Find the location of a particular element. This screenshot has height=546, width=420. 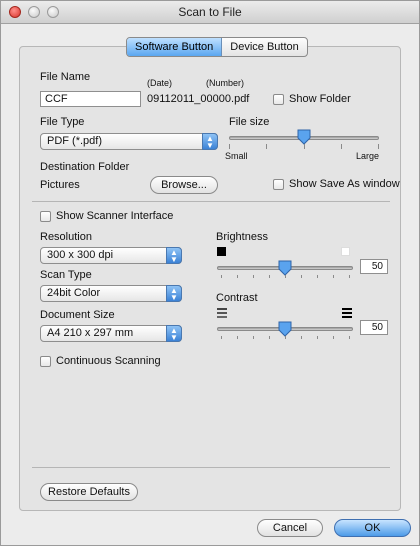

file-type-value: PDF (*.pdf) is located at coordinates (75, 141).